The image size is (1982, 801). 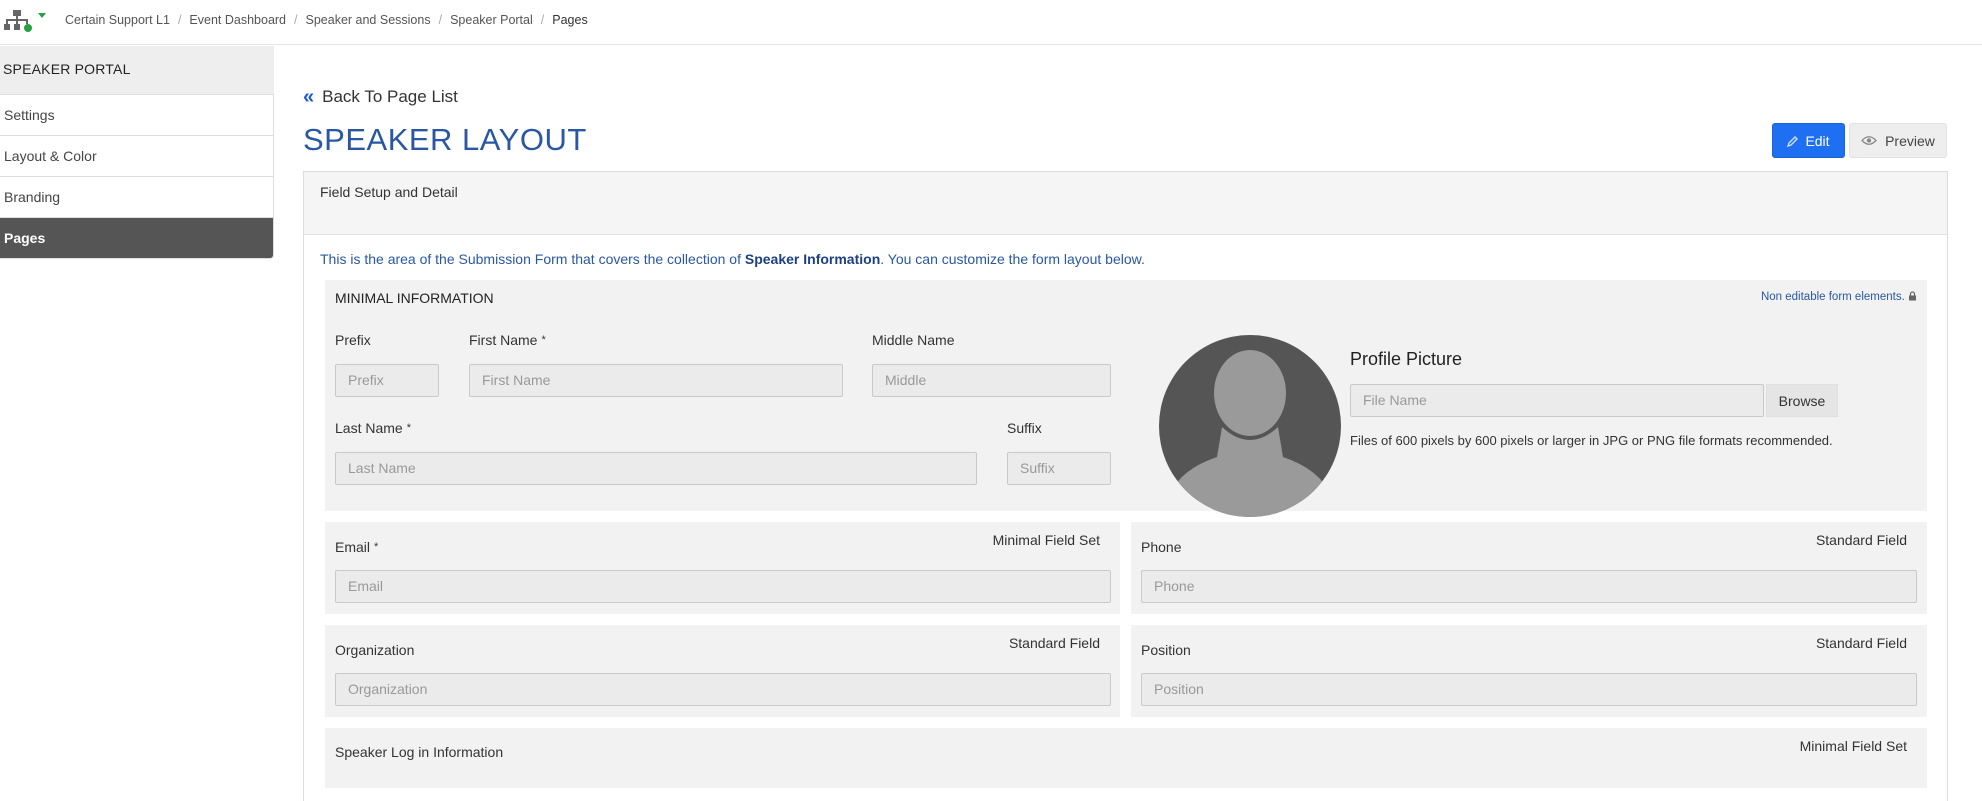 I want to click on back-link-label: Back To Page List, so click(x=390, y=96).